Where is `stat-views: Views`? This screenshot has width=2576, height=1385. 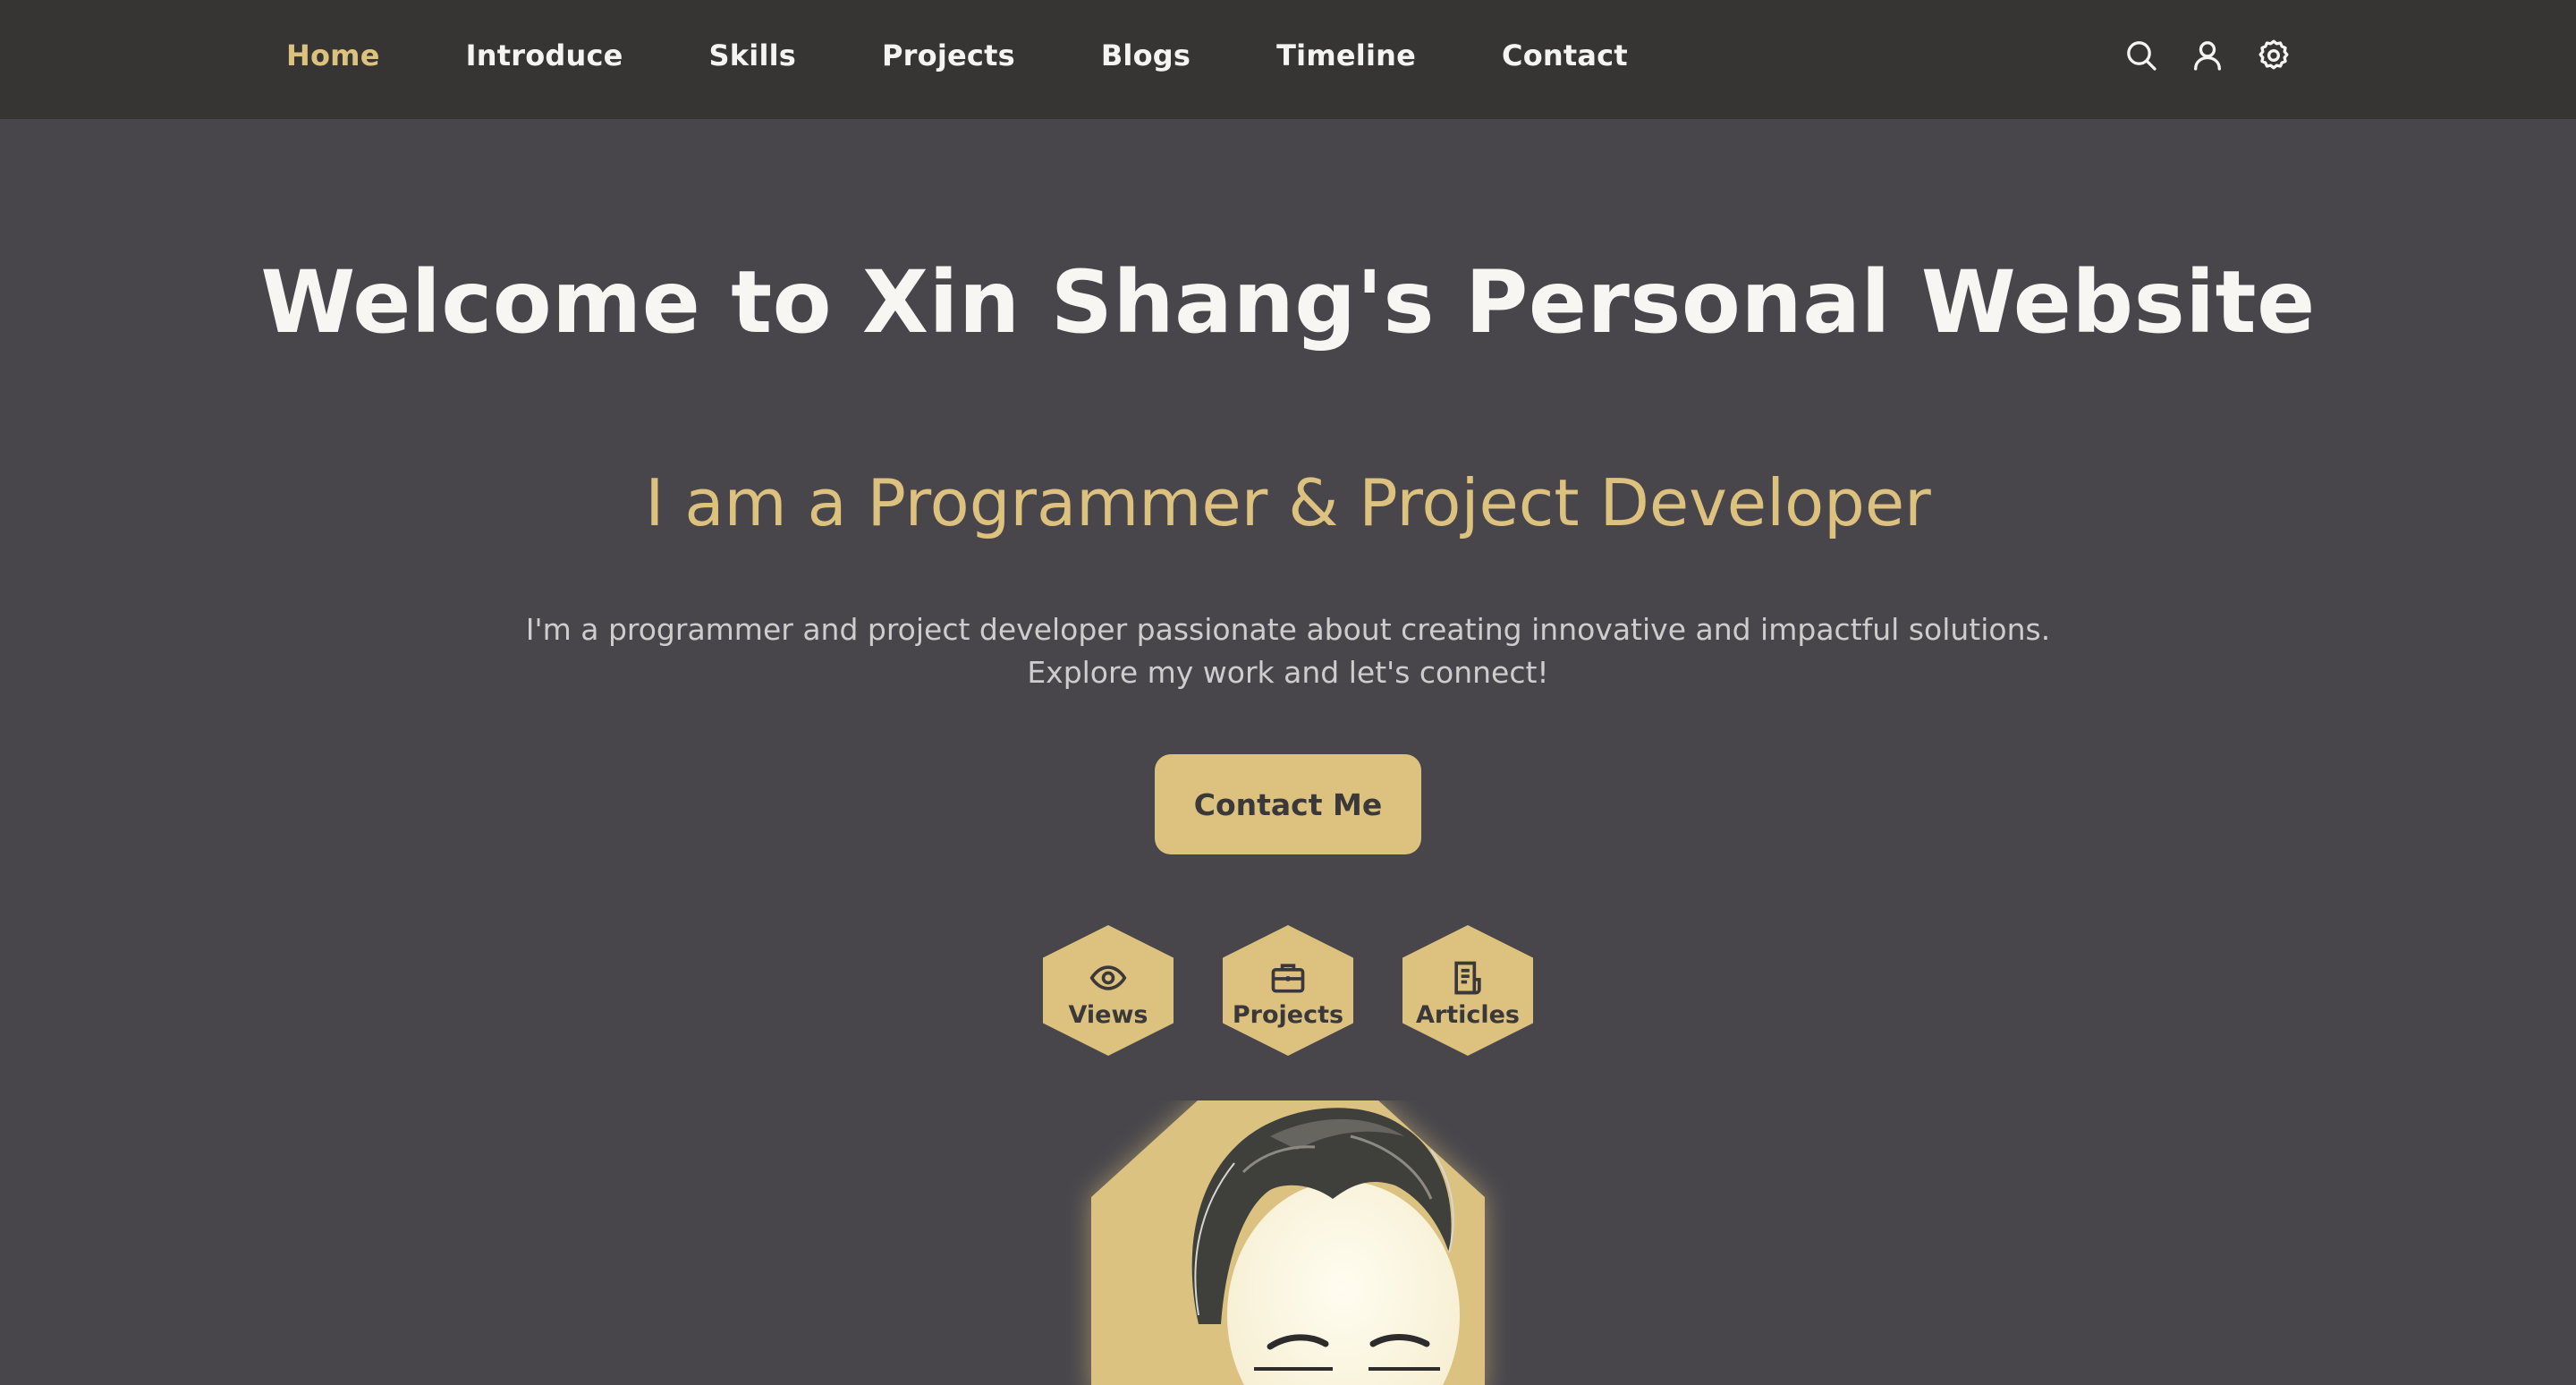 stat-views: Views is located at coordinates (1108, 990).